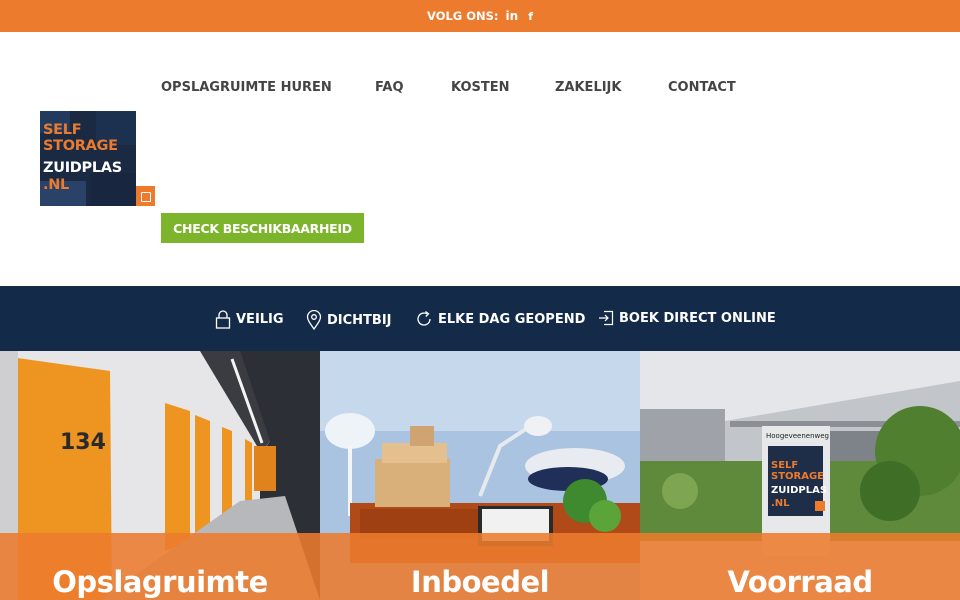  Describe the element at coordinates (702, 87) in the screenshot. I see `nav-item-contact: CONTACT` at that location.